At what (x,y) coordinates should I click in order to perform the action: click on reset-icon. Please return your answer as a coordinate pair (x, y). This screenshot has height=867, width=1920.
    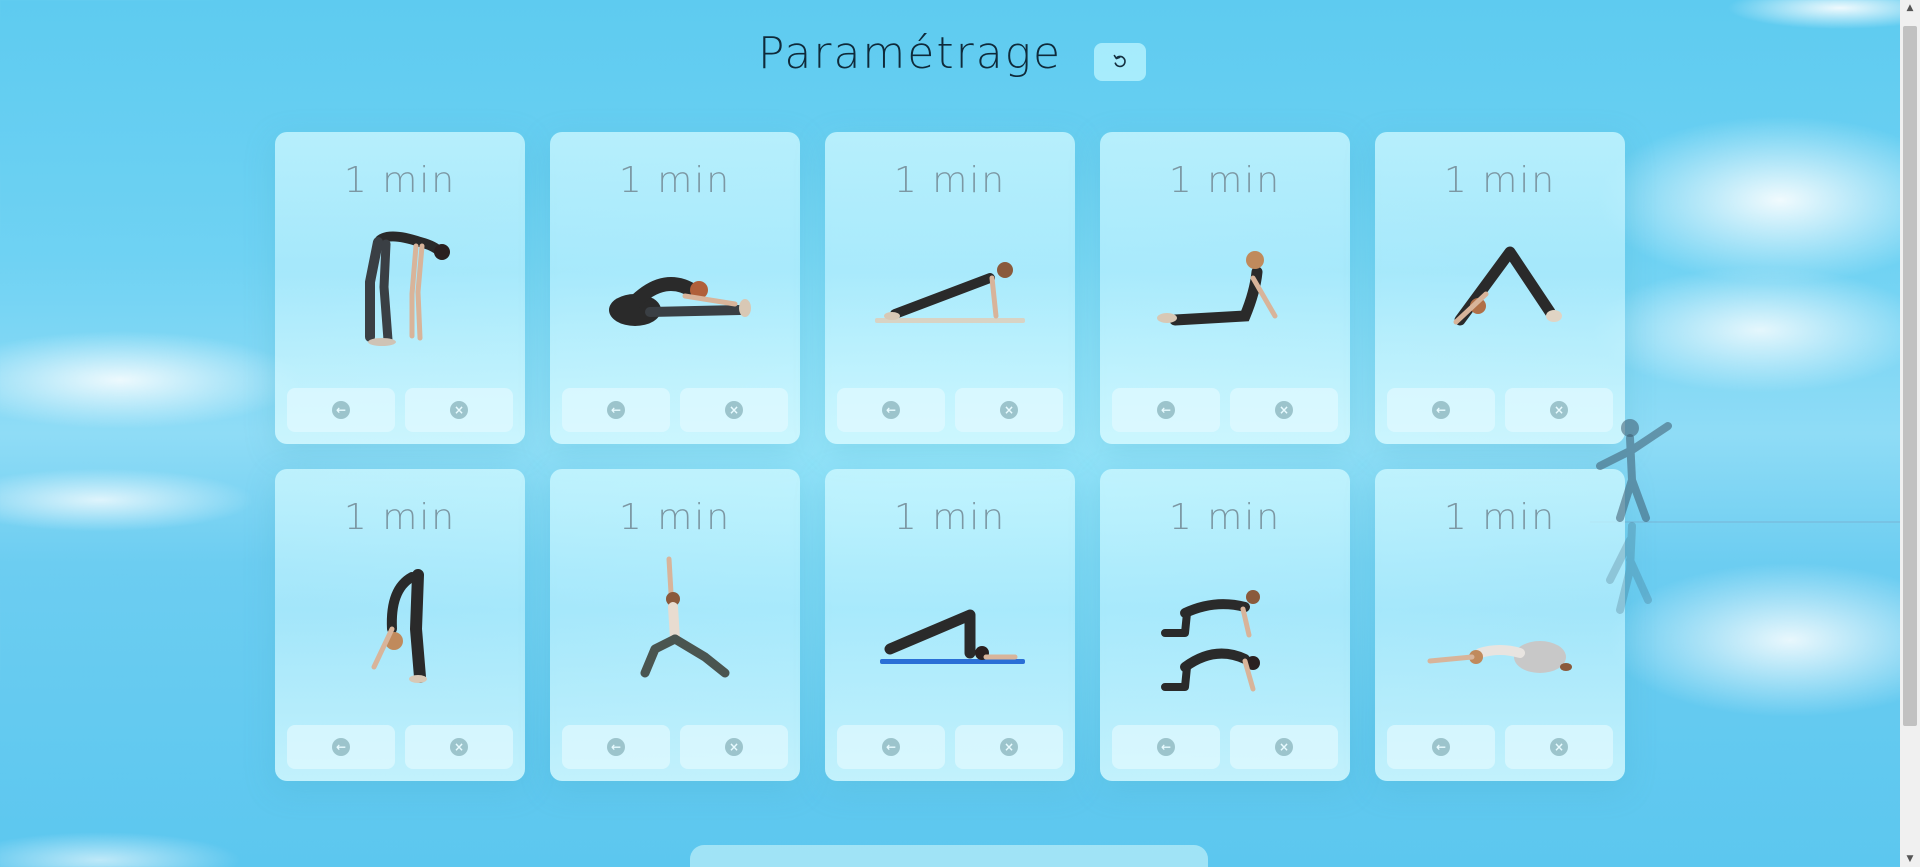
    Looking at the image, I should click on (1120, 62).